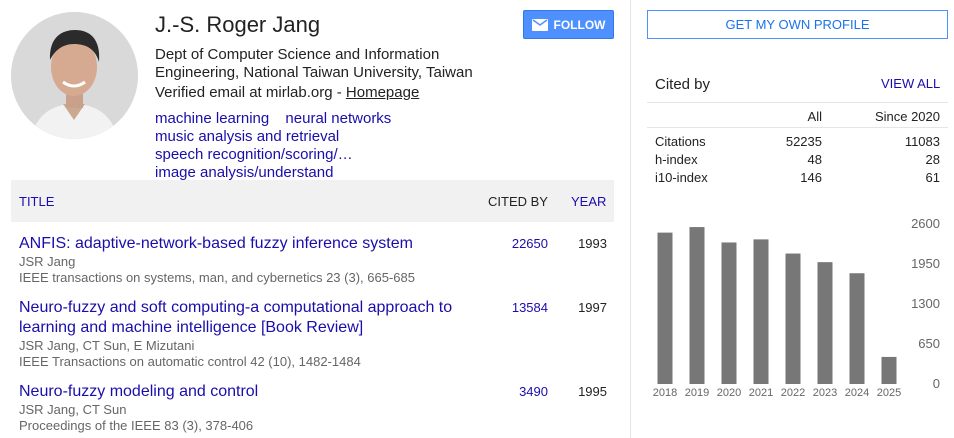  I want to click on interest-link: music analysis and retrieval, so click(247, 136).